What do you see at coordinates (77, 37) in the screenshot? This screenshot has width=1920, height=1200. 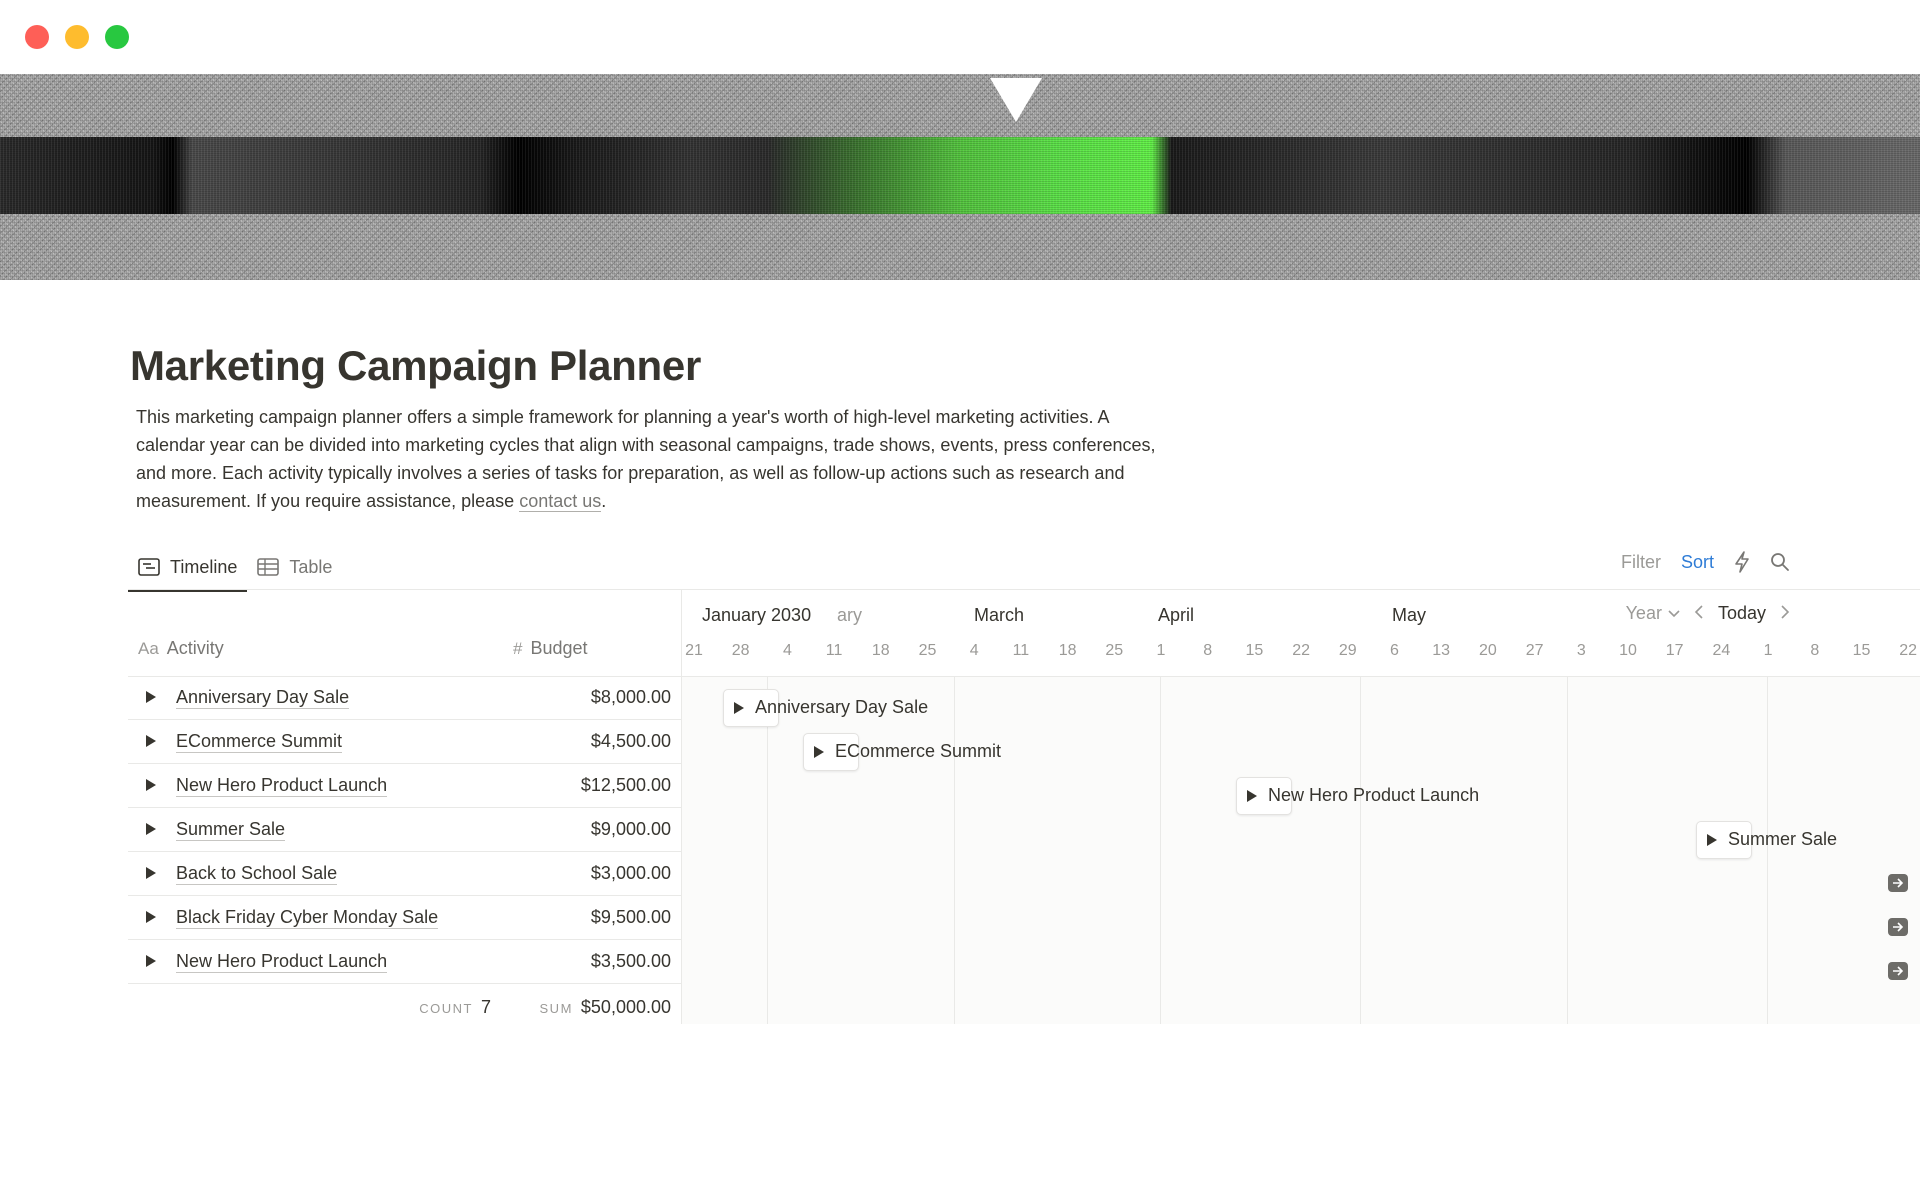 I see `minimize-window-button` at bounding box center [77, 37].